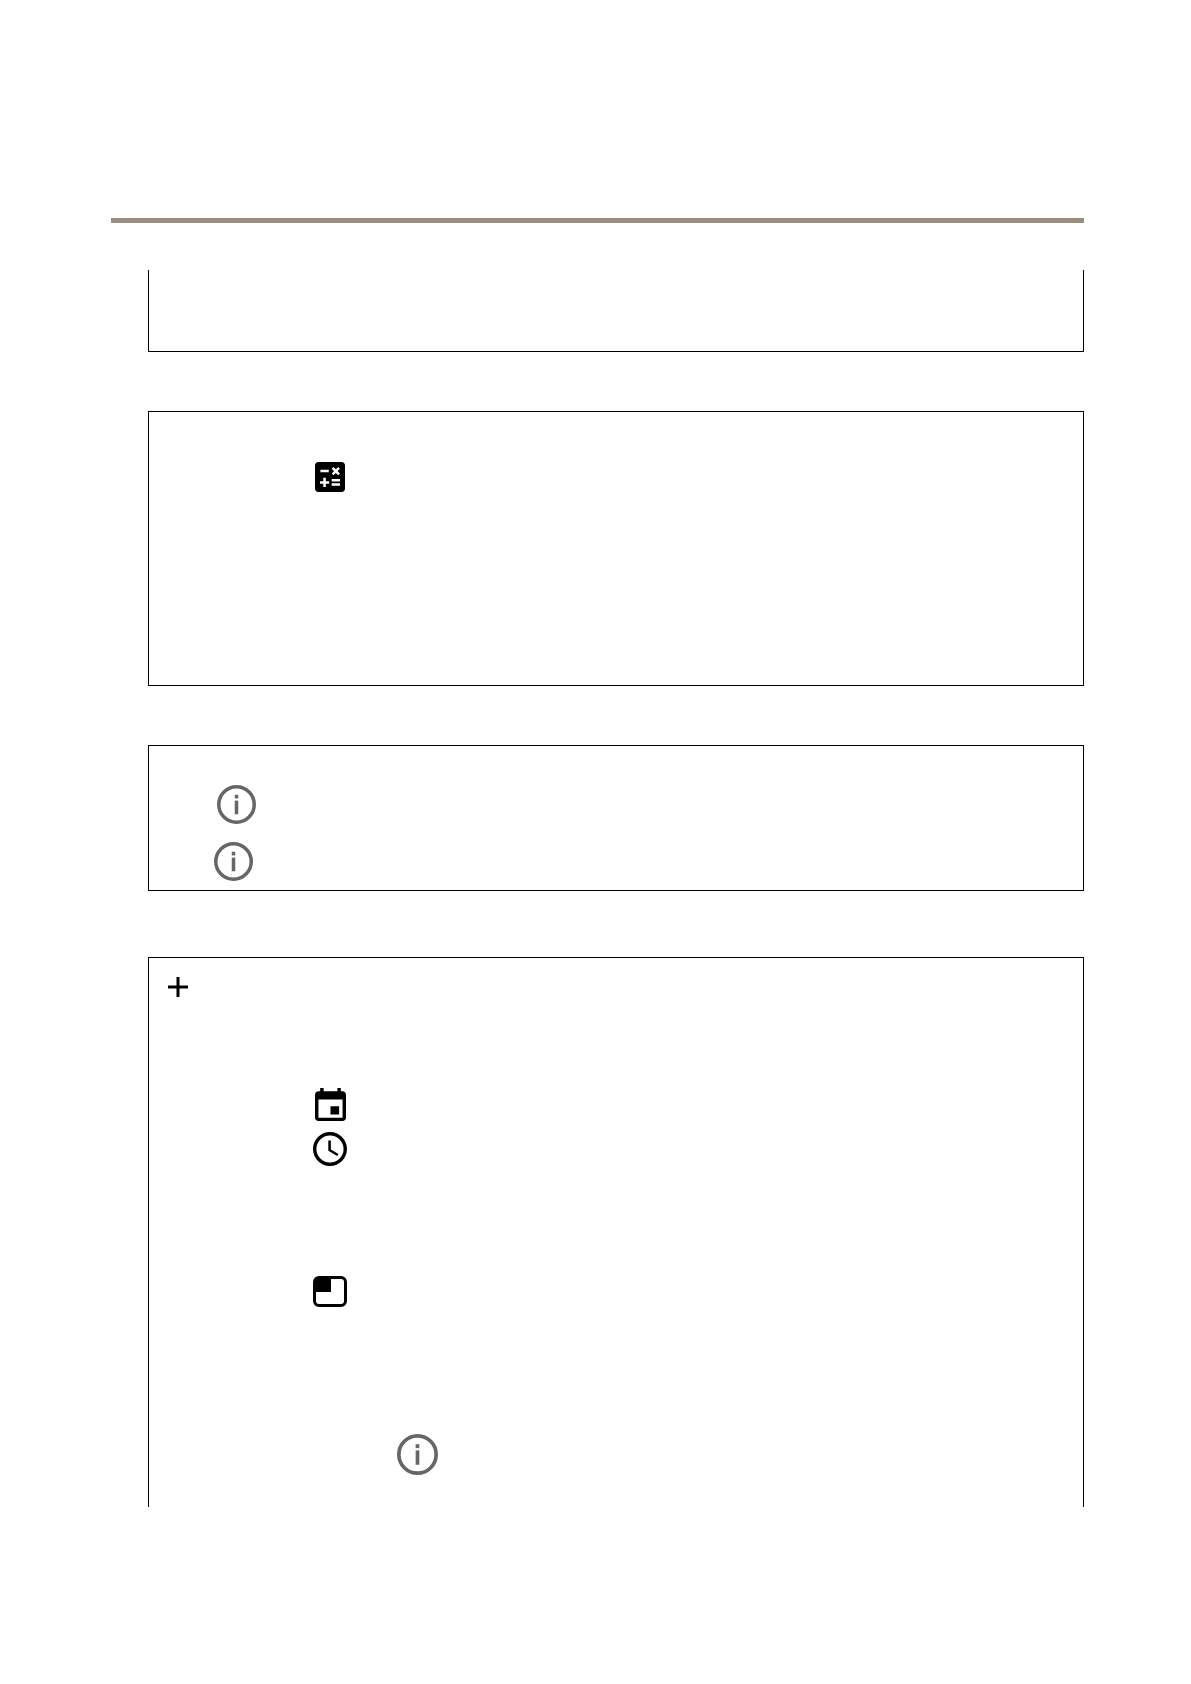  Describe the element at coordinates (330, 1104) in the screenshot. I see `calendar-icon` at that location.